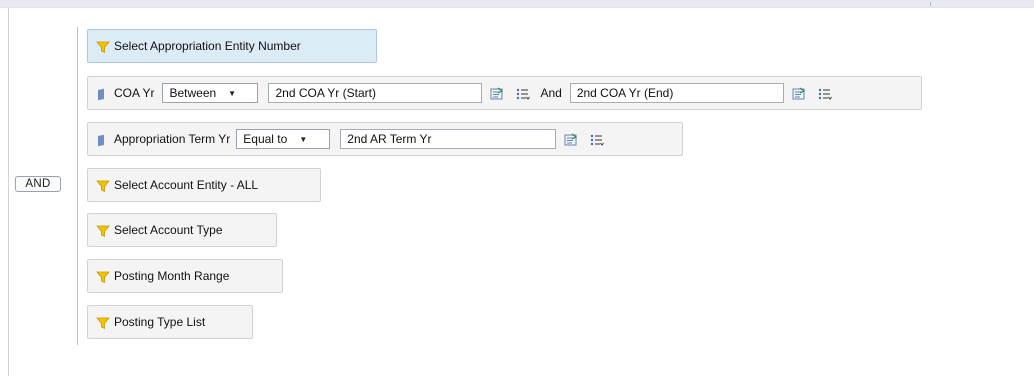 This screenshot has height=376, width=1034. I want to click on panel-border, so click(8, 192).